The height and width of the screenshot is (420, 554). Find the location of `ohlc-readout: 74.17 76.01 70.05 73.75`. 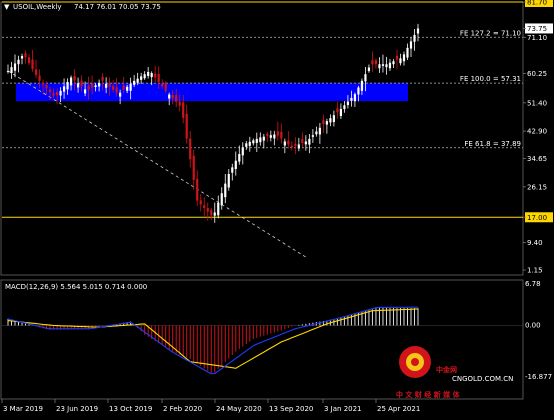

ohlc-readout: 74.17 76.01 70.05 73.75 is located at coordinates (117, 7).